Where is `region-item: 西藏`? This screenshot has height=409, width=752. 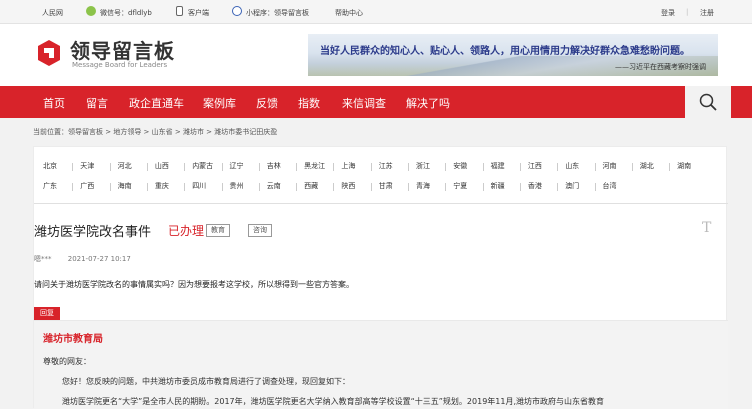
region-item: 西藏 is located at coordinates (311, 186).